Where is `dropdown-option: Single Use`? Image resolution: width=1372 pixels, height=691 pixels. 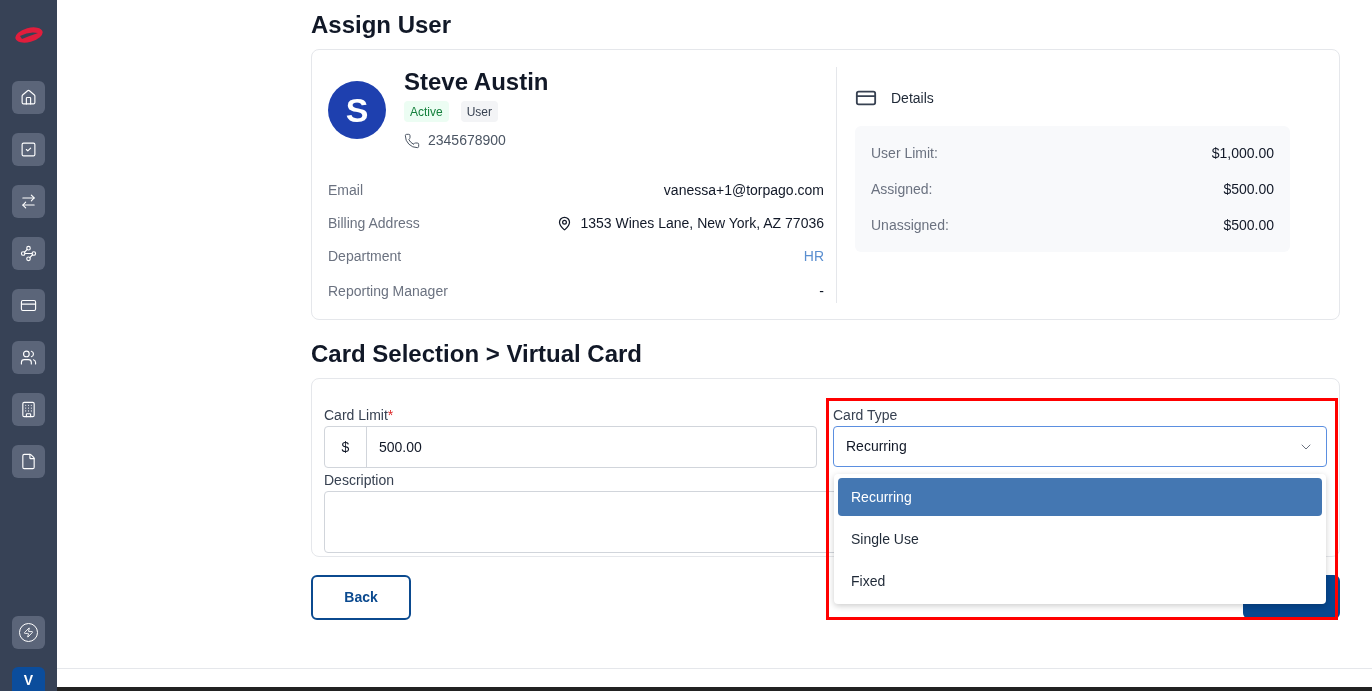 dropdown-option: Single Use is located at coordinates (1080, 539).